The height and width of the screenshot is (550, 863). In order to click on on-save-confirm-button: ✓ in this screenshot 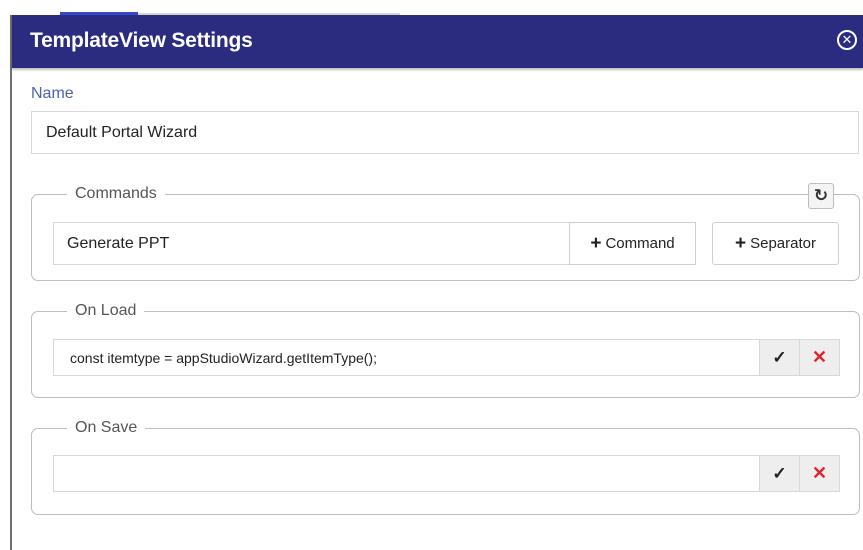, I will do `click(779, 473)`.